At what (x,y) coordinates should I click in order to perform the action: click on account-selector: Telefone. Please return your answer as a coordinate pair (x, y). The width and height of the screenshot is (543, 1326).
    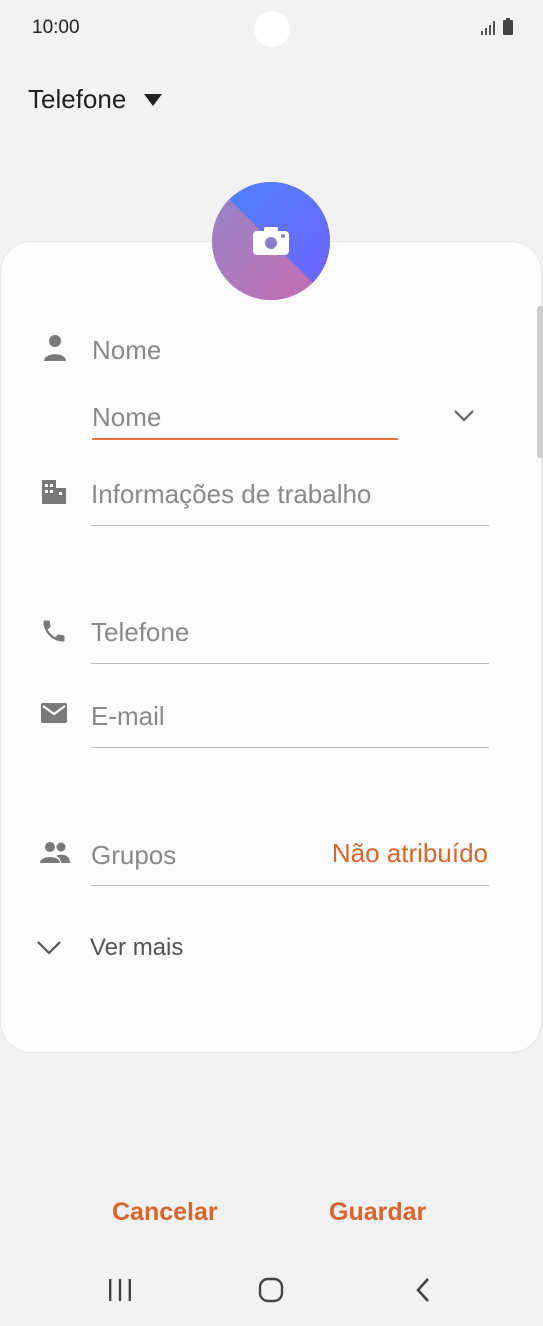
    Looking at the image, I should click on (95, 99).